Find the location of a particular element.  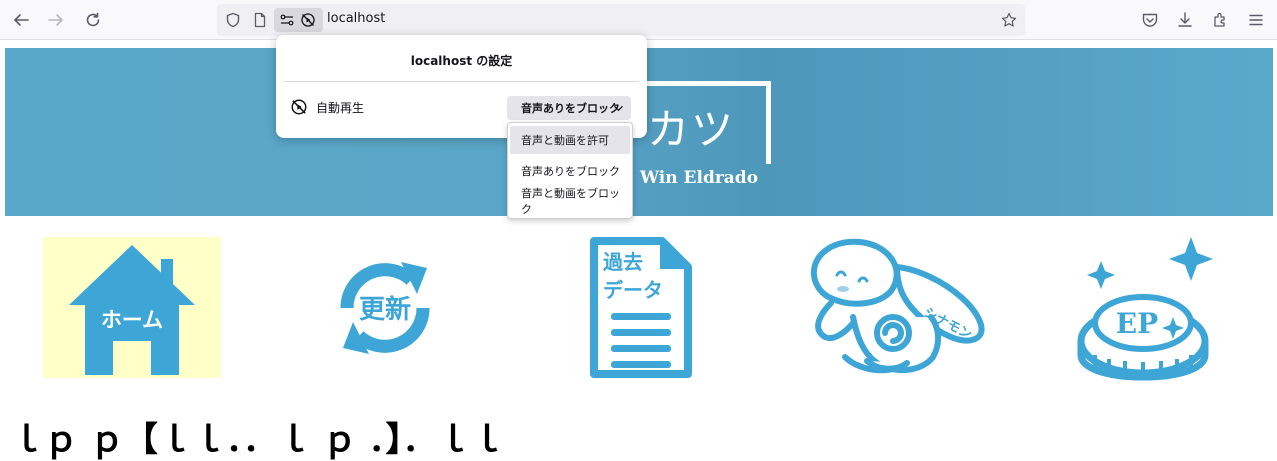

document-icon: 過去 データ is located at coordinates (641, 307).